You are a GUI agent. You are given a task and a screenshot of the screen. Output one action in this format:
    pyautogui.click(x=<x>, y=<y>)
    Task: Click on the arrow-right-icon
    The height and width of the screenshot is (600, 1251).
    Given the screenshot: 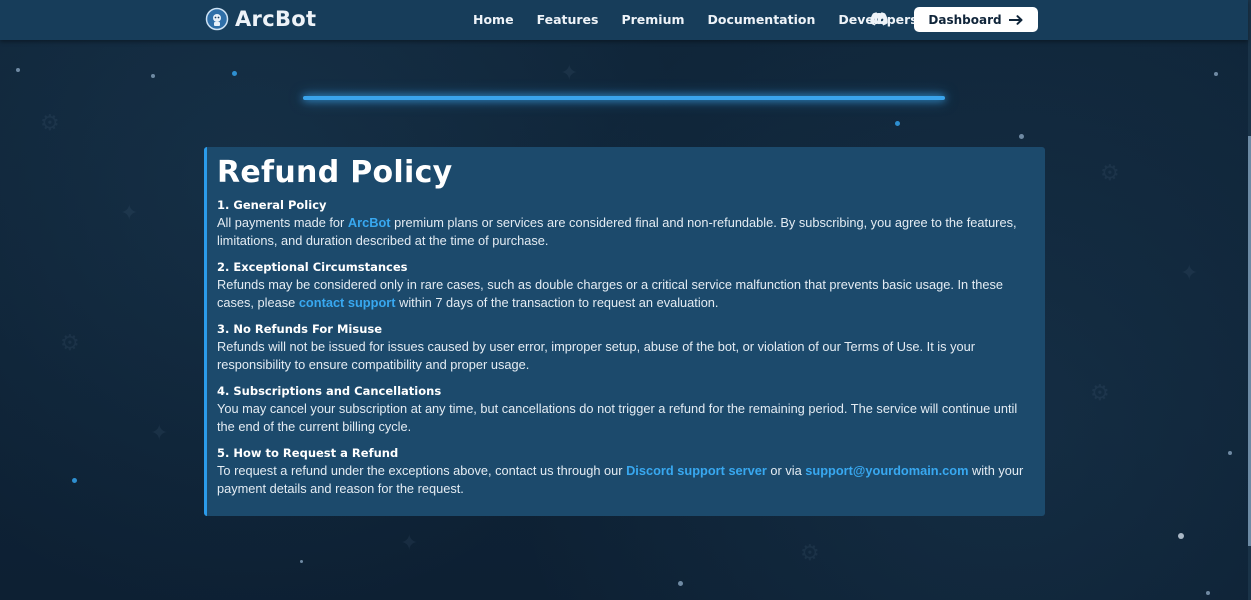 What is the action you would take?
    pyautogui.click(x=1015, y=19)
    